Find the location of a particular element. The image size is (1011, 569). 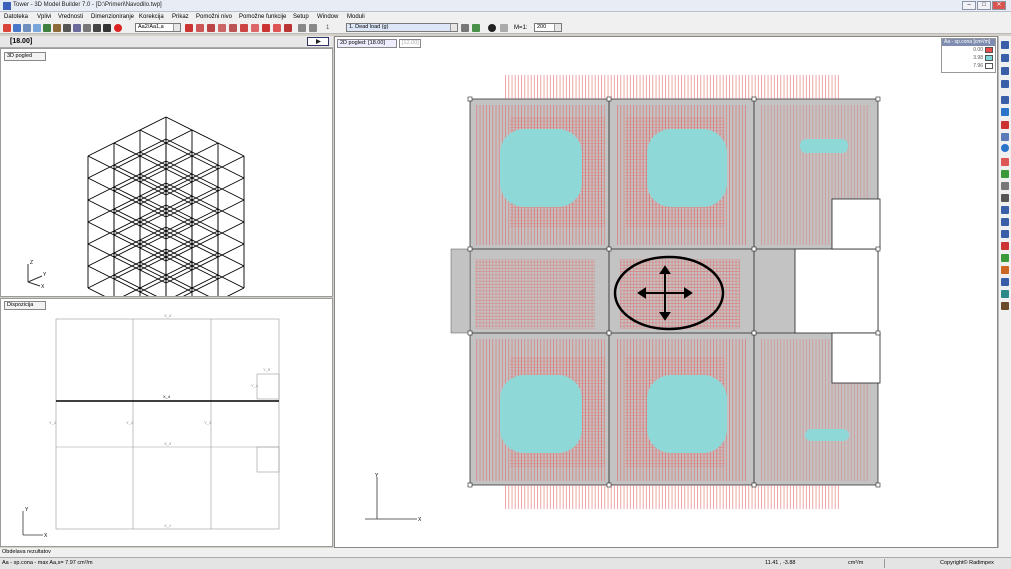

play-icon is located at coordinates (318, 41).